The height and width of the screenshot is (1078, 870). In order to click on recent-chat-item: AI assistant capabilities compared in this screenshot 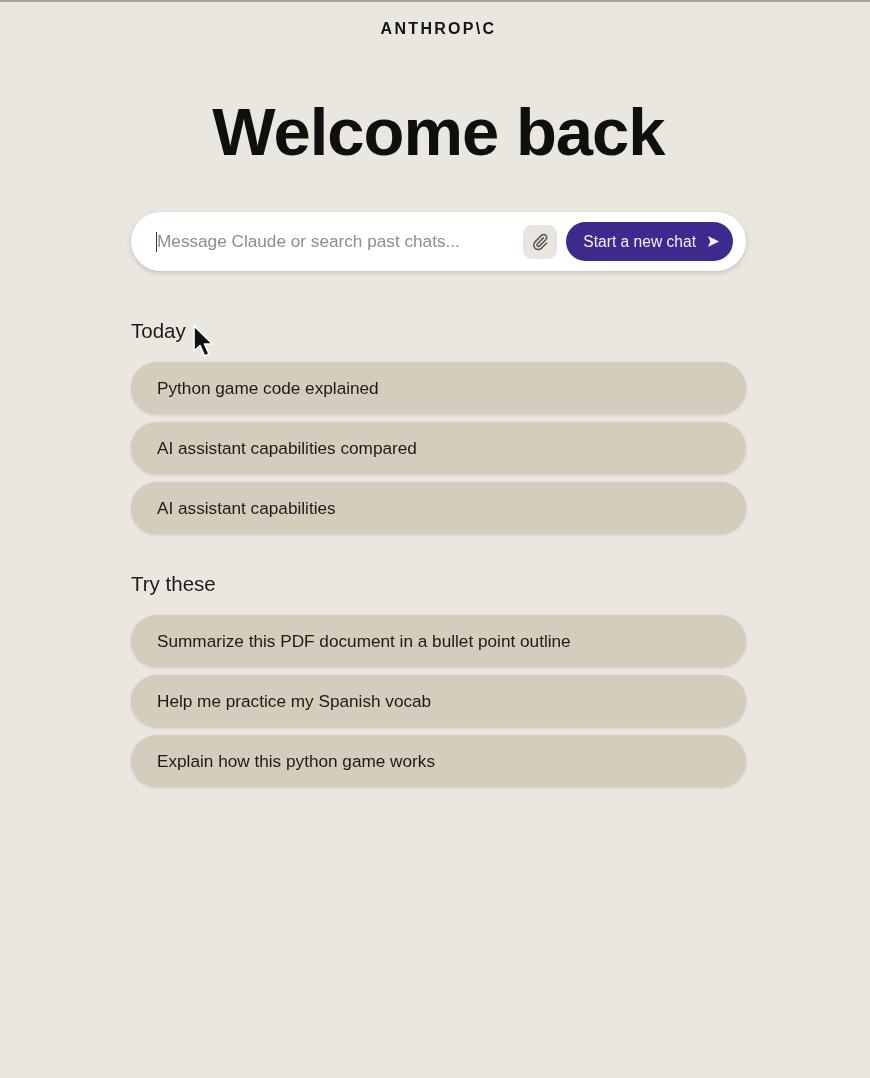, I will do `click(438, 448)`.